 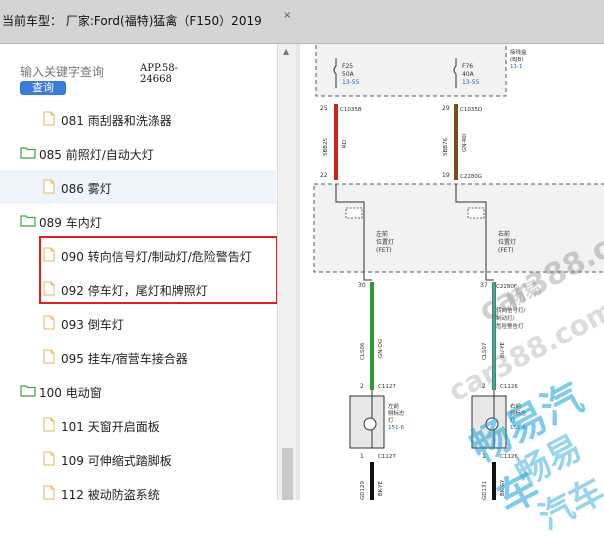 What do you see at coordinates (138, 391) in the screenshot?
I see `tree-item-100: 100 电动窗` at bounding box center [138, 391].